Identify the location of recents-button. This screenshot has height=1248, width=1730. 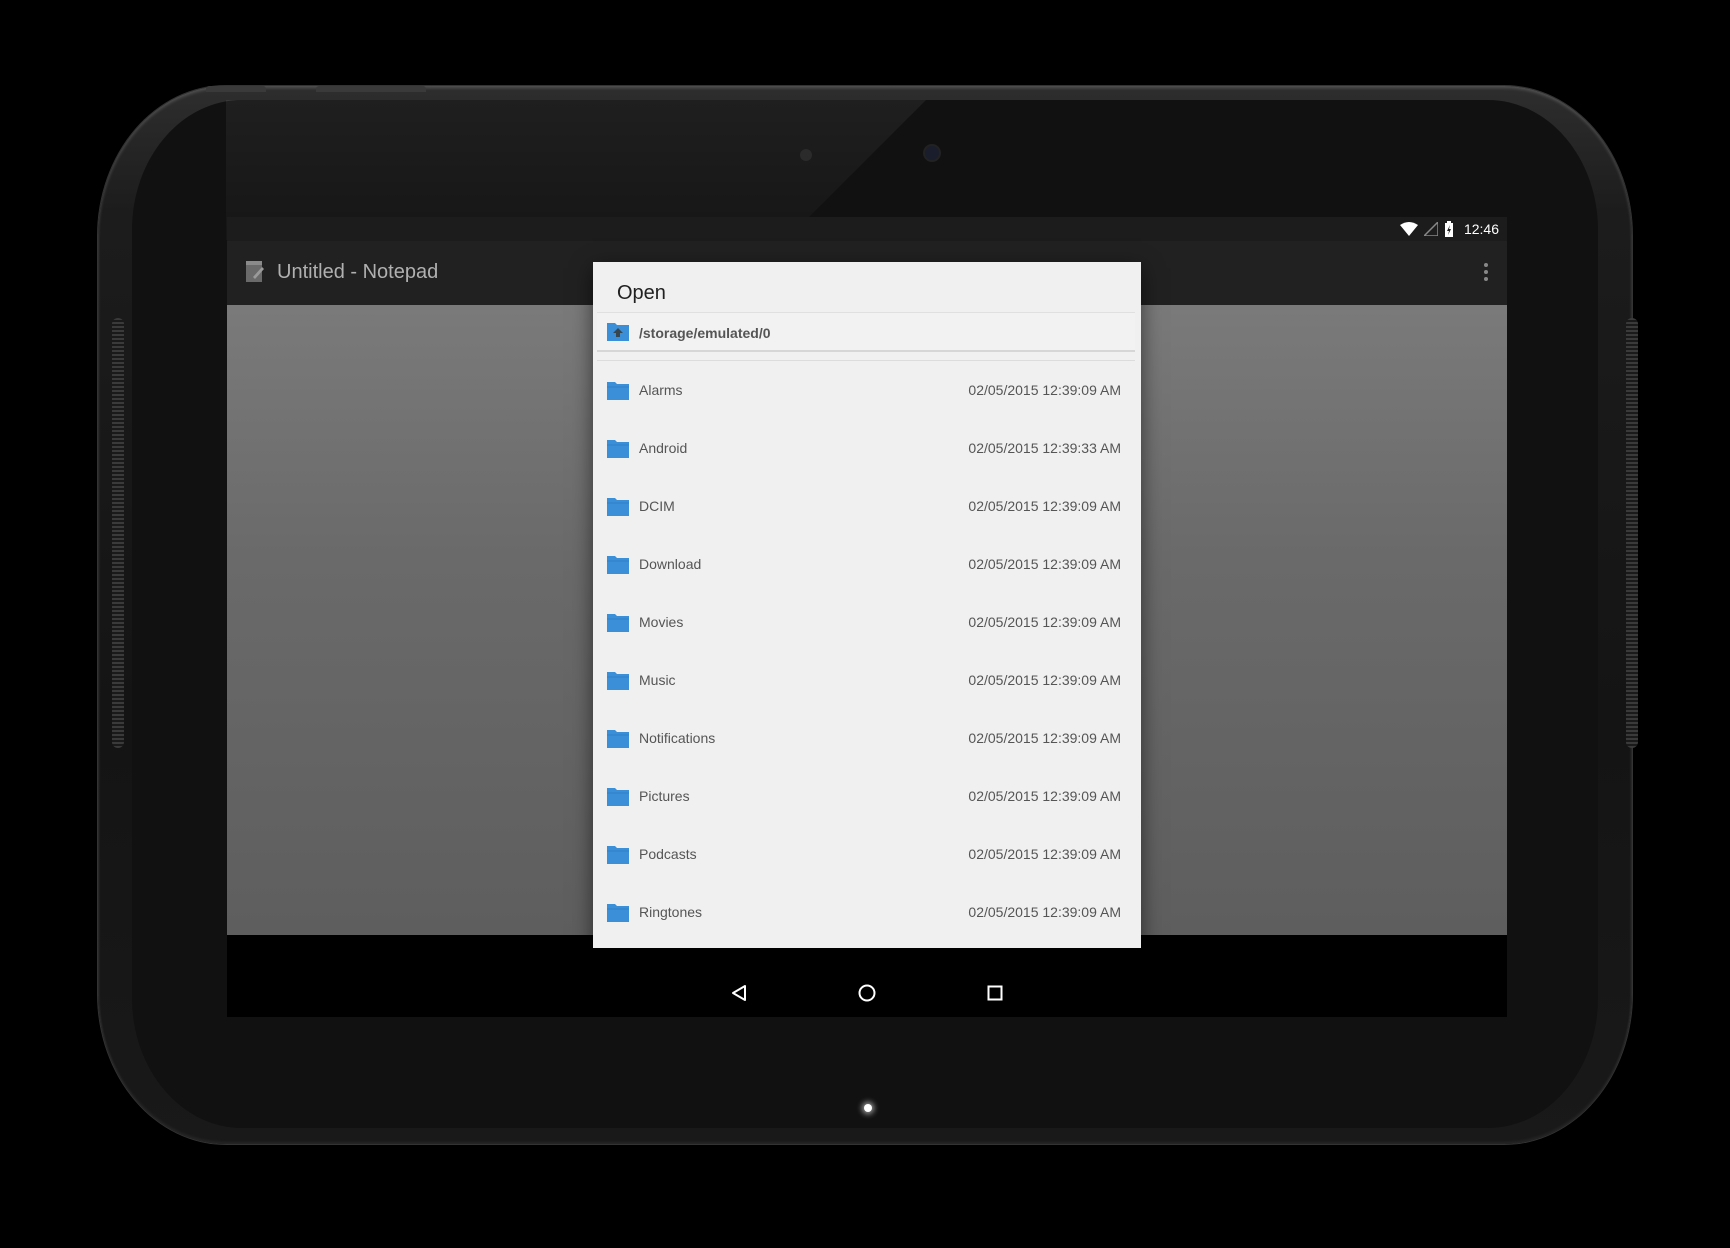
(995, 993).